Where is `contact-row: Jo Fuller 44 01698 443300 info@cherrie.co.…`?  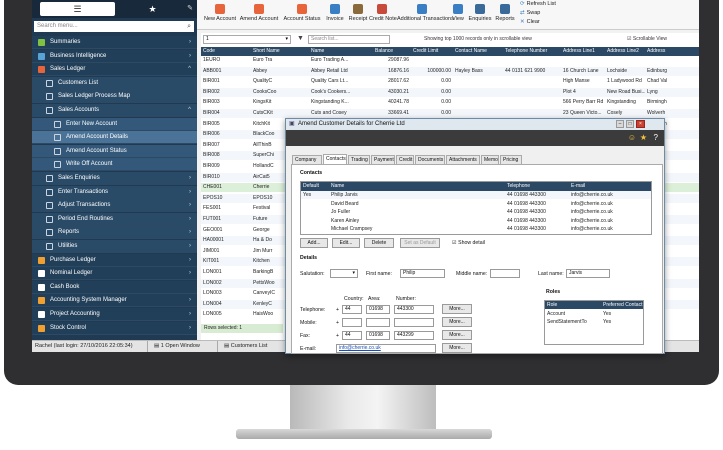 contact-row: Jo Fuller 44 01698 443300 info@cherrie.co.… is located at coordinates (476, 212).